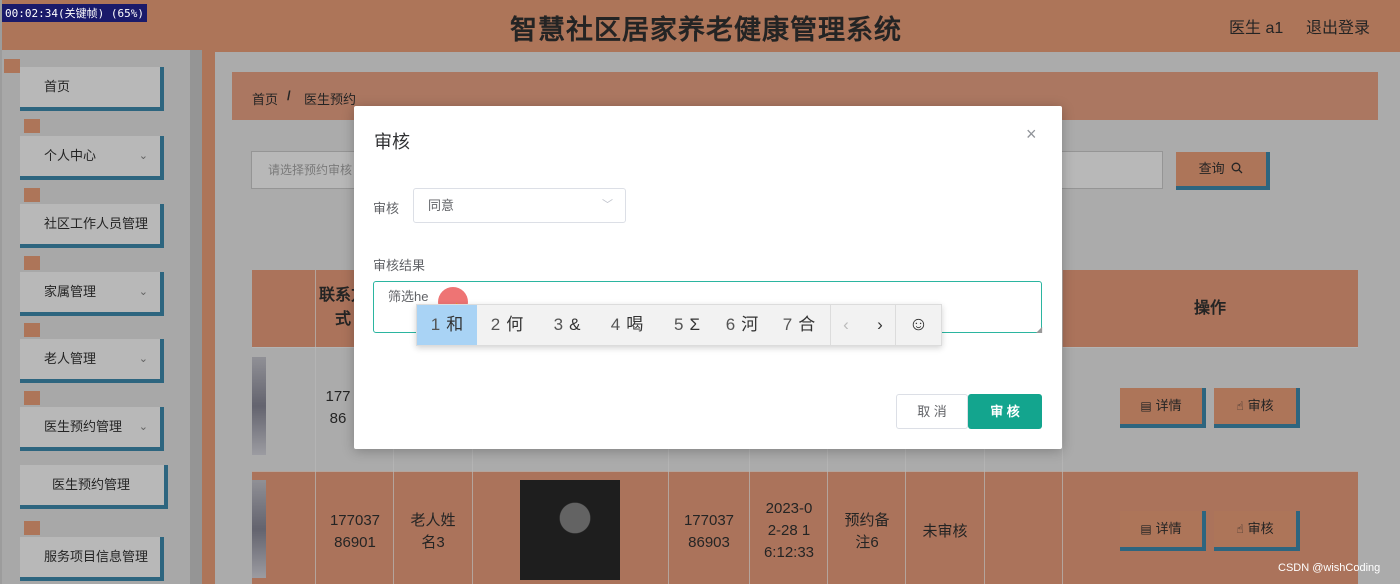 The height and width of the screenshot is (584, 1400). I want to click on chevron-left-icon: ‹, so click(846, 325).